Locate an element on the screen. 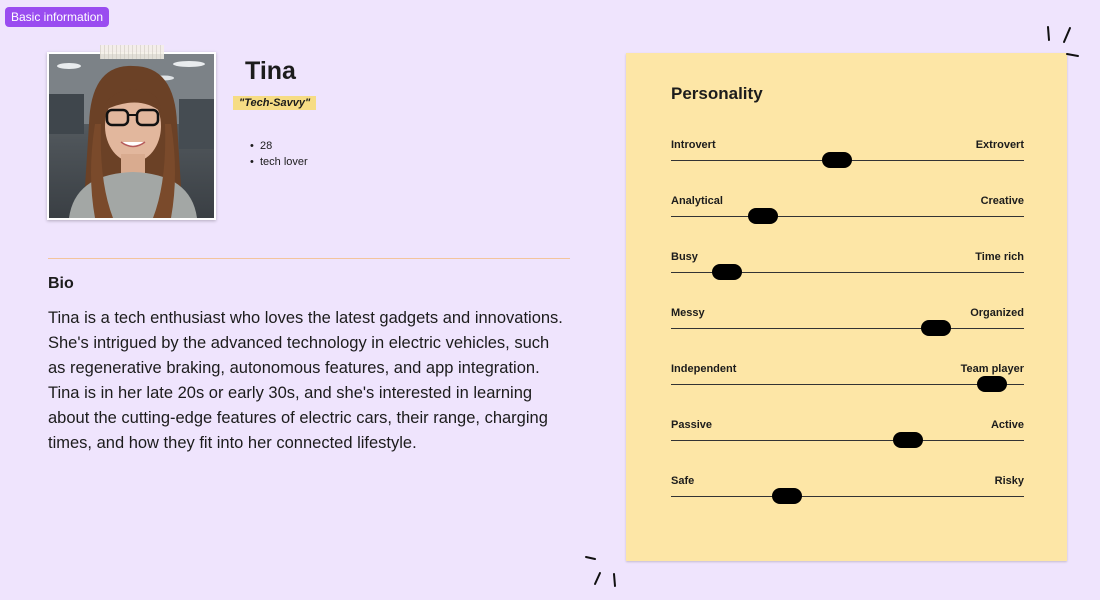 Image resolution: width=1100 pixels, height=600 pixels. trait-row: Passive Active is located at coordinates (847, 439).